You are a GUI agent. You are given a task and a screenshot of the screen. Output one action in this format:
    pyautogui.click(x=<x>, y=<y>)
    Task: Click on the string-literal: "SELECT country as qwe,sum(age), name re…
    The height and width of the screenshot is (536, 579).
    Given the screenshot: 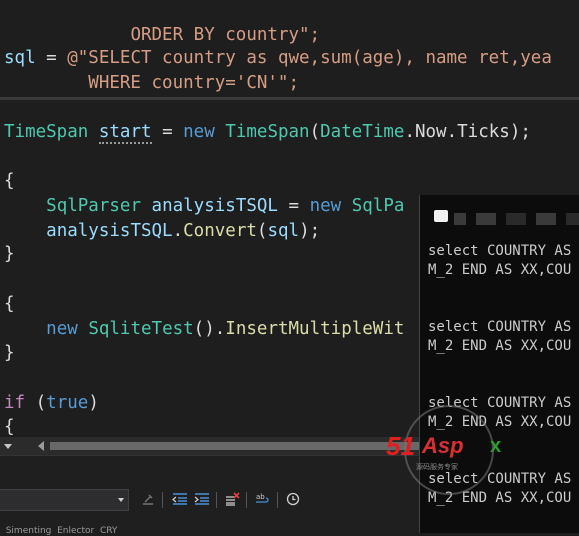 What is the action you would take?
    pyautogui.click(x=314, y=58)
    